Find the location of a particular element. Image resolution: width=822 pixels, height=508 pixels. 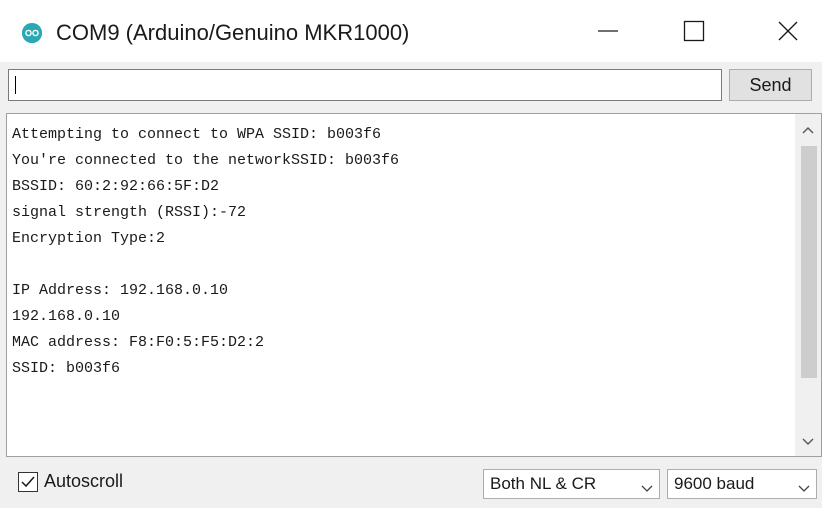

autoscroll-label: Autoscroll is located at coordinates (84, 481).